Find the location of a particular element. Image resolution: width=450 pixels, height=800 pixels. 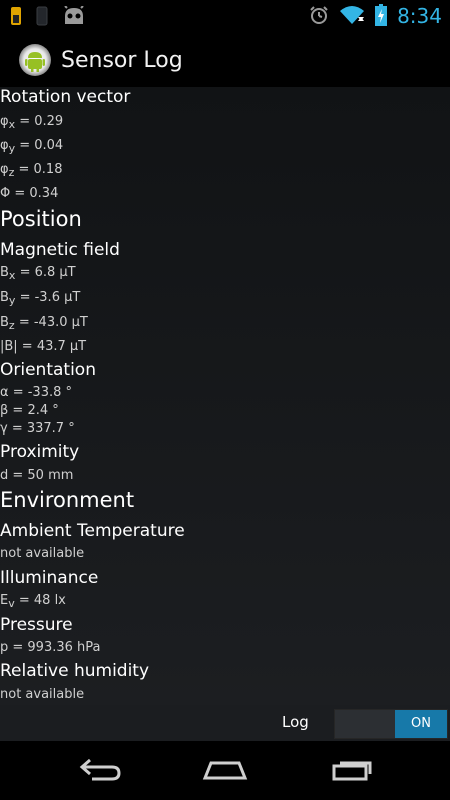

magnetic-field-title: Magnetic field is located at coordinates (60, 250).